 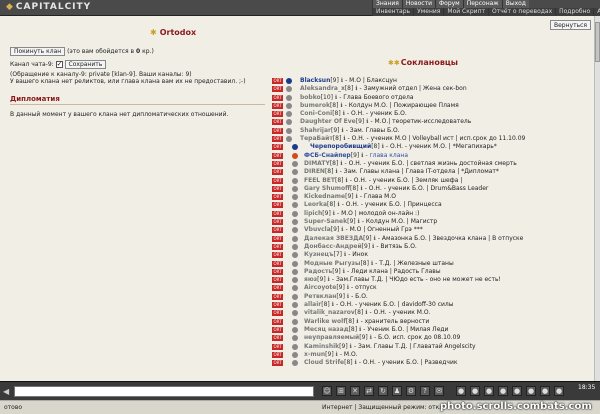 What do you see at coordinates (316, 113) in the screenshot?
I see `member-nick: Coni-Coni` at bounding box center [316, 113].